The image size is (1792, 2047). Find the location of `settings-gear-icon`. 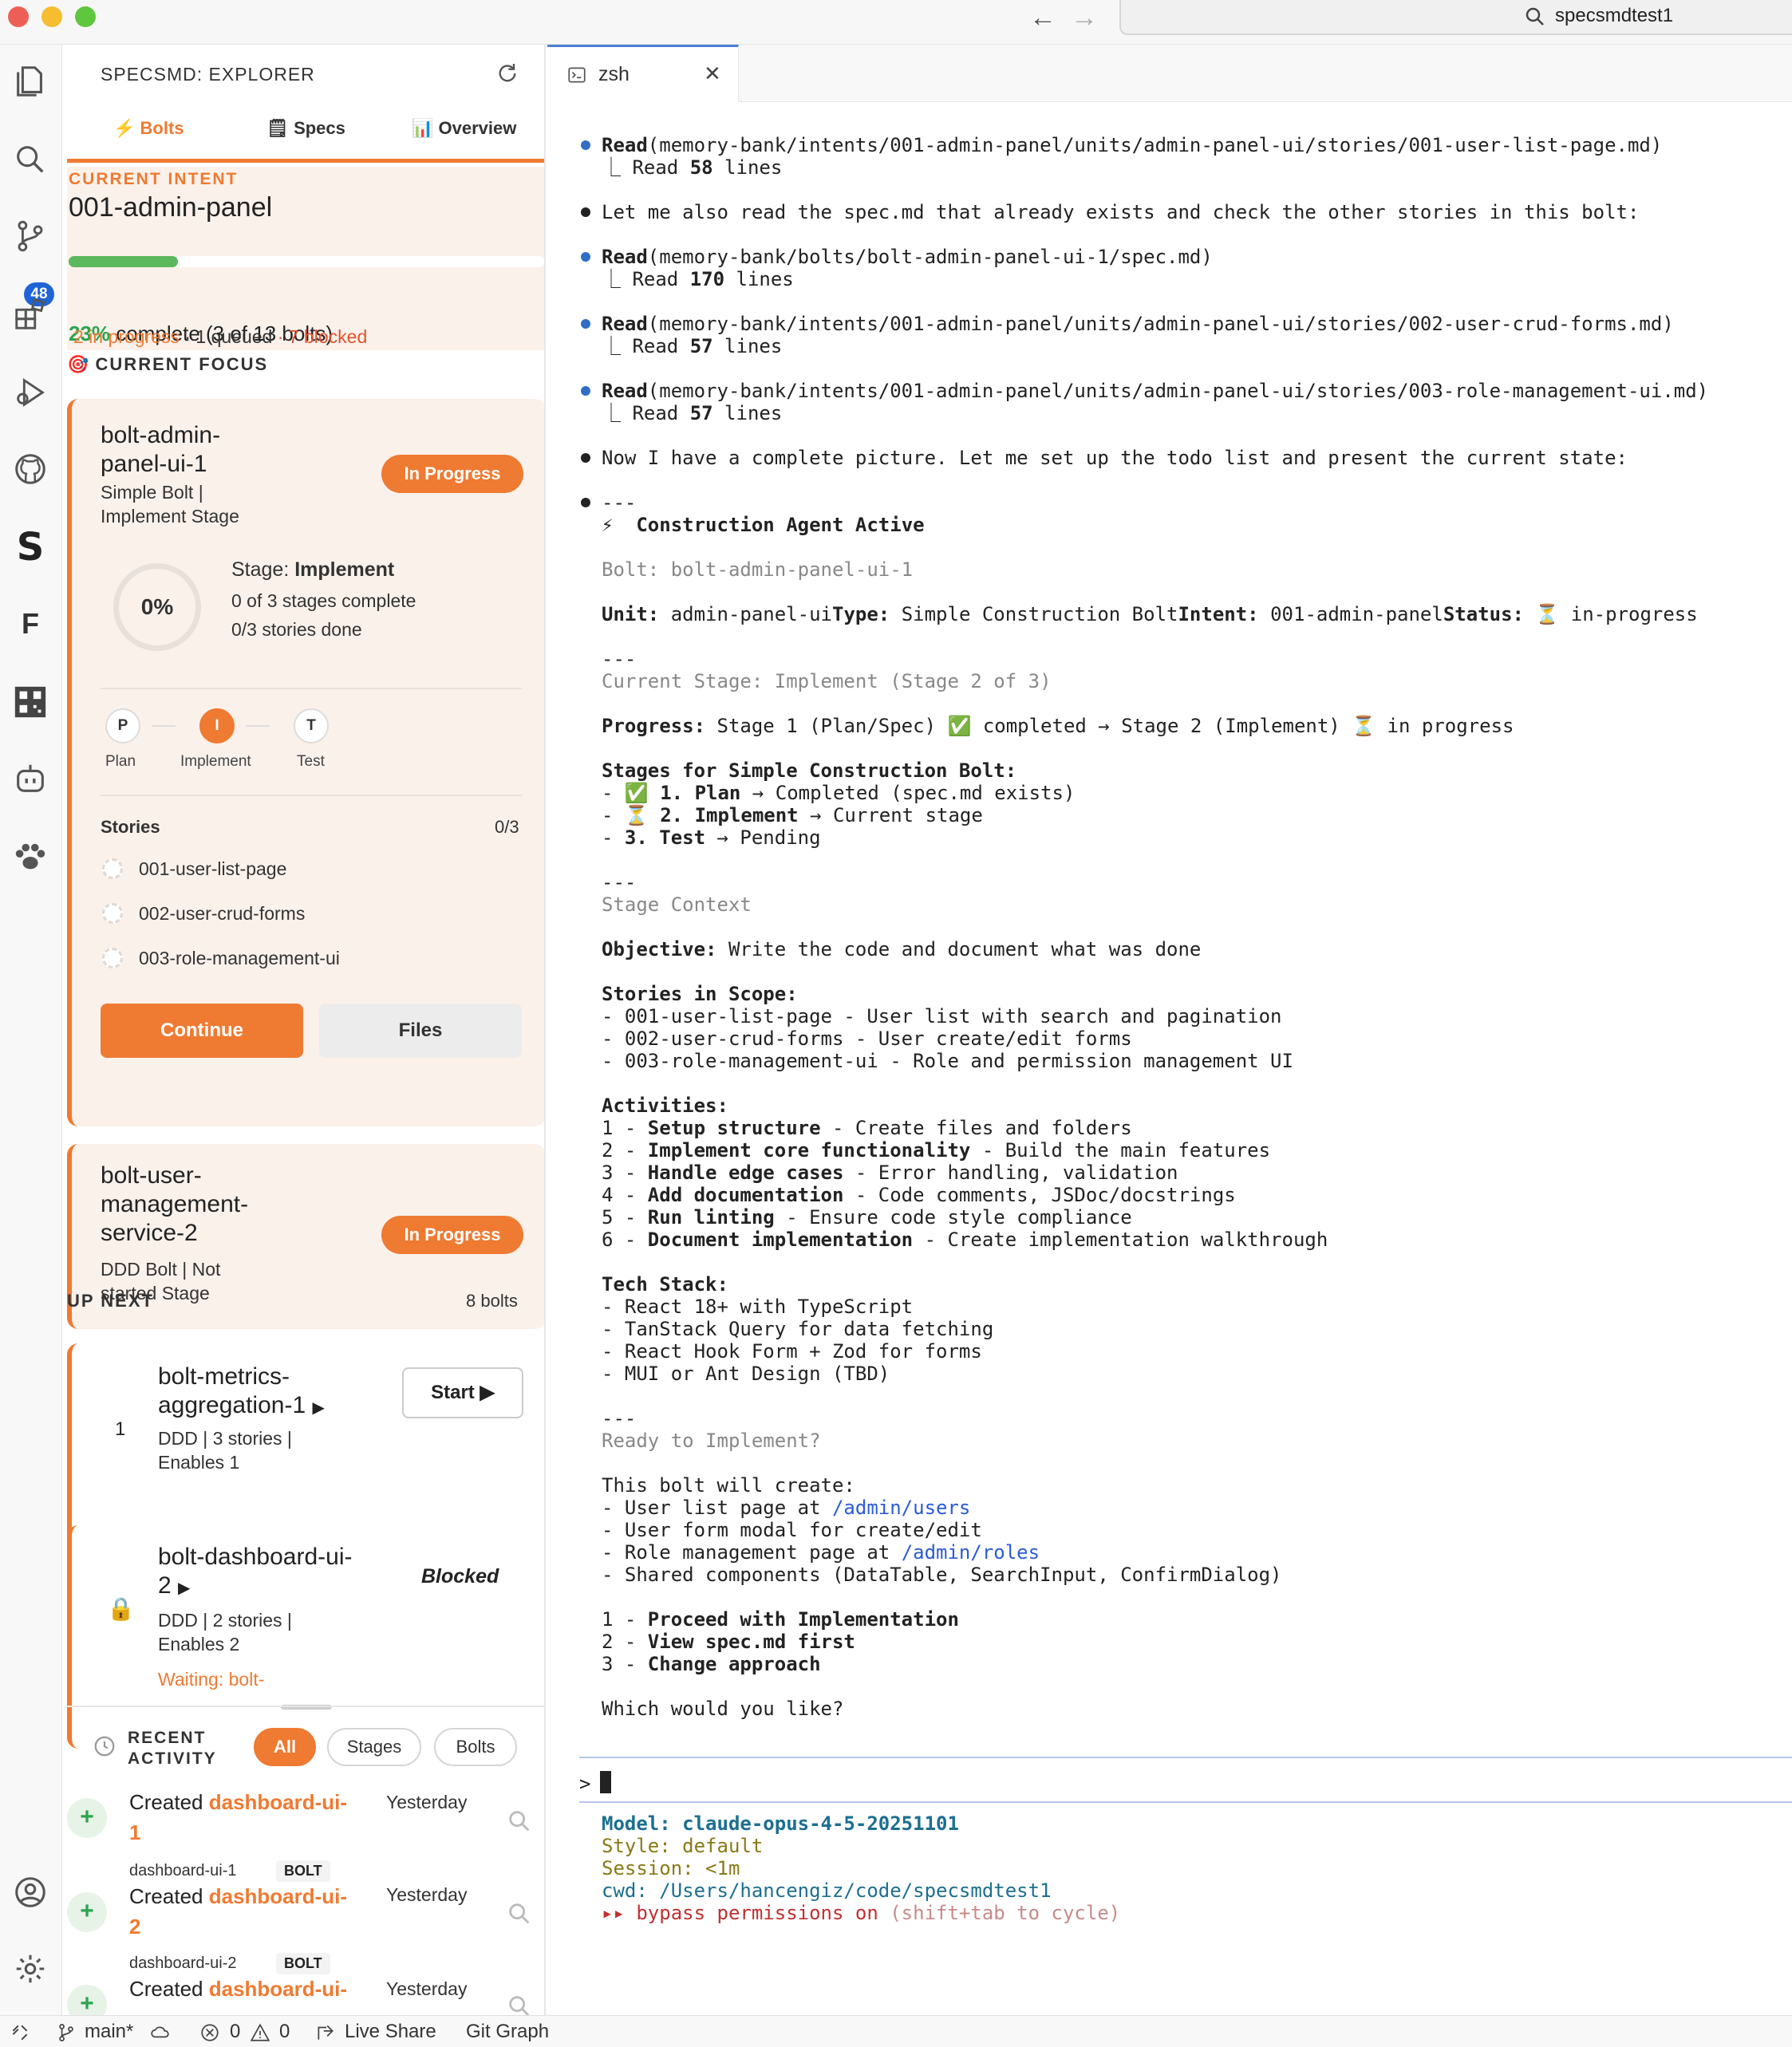

settings-gear-icon is located at coordinates (30, 1969).